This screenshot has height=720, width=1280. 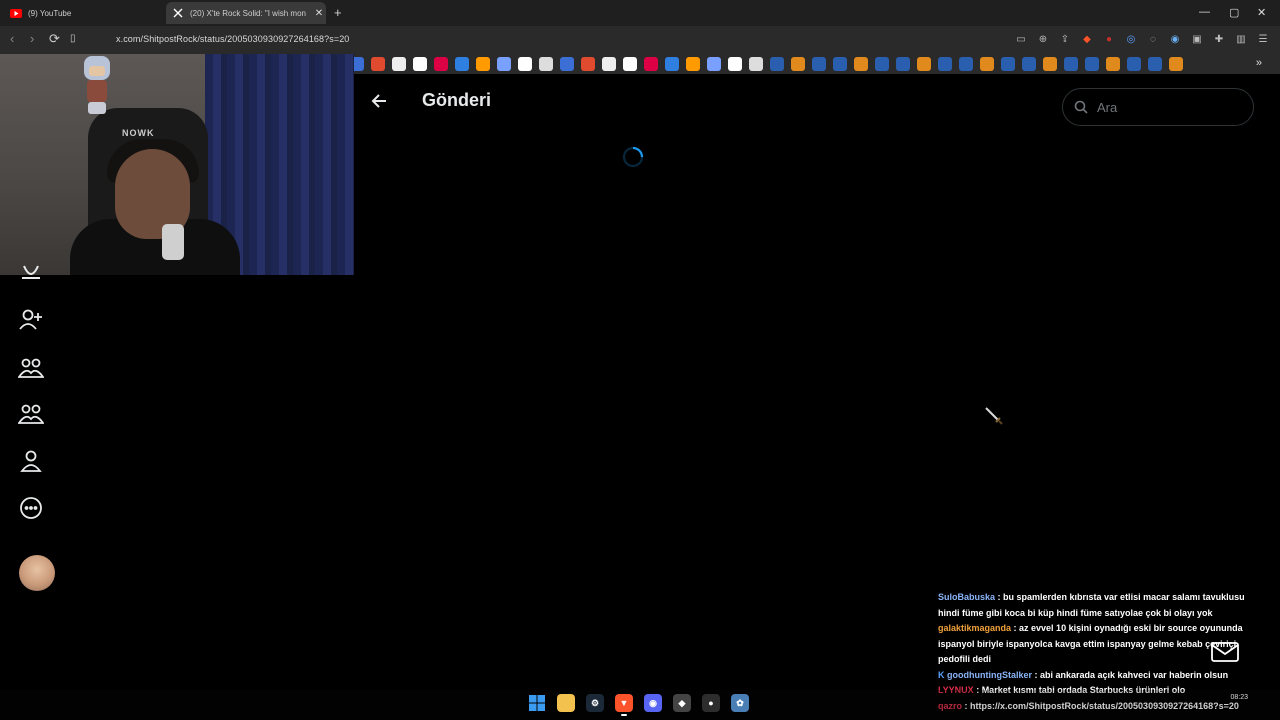 What do you see at coordinates (624, 705) in the screenshot?
I see `brave-icon: ▼` at bounding box center [624, 705].